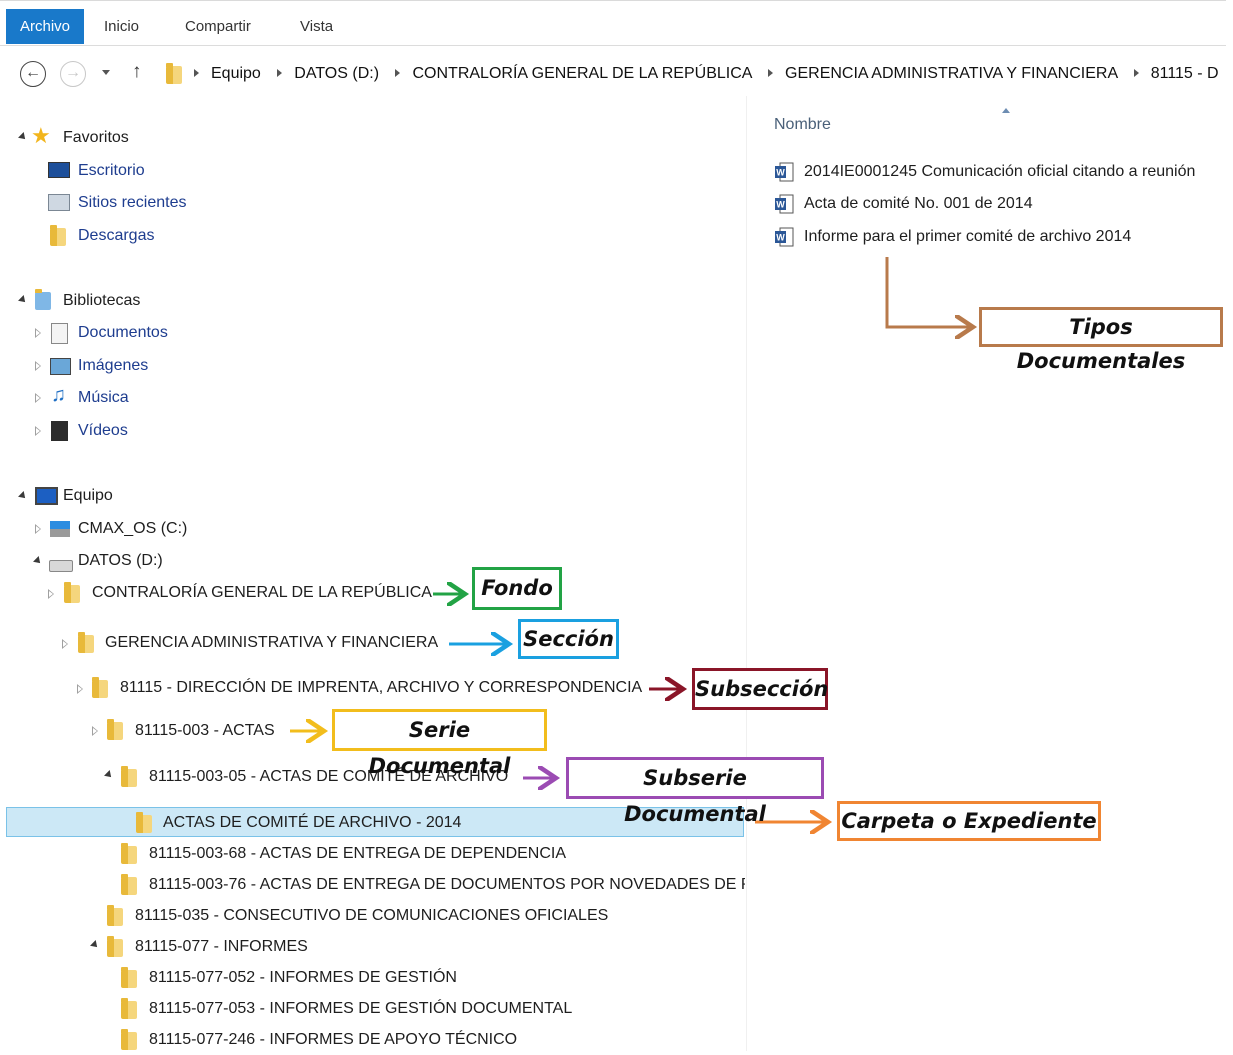 Image resolution: width=1233 pixels, height=1055 pixels. Describe the element at coordinates (1101, 340) in the screenshot. I see `label-tipos-documentales: Tipos Documentales` at that location.